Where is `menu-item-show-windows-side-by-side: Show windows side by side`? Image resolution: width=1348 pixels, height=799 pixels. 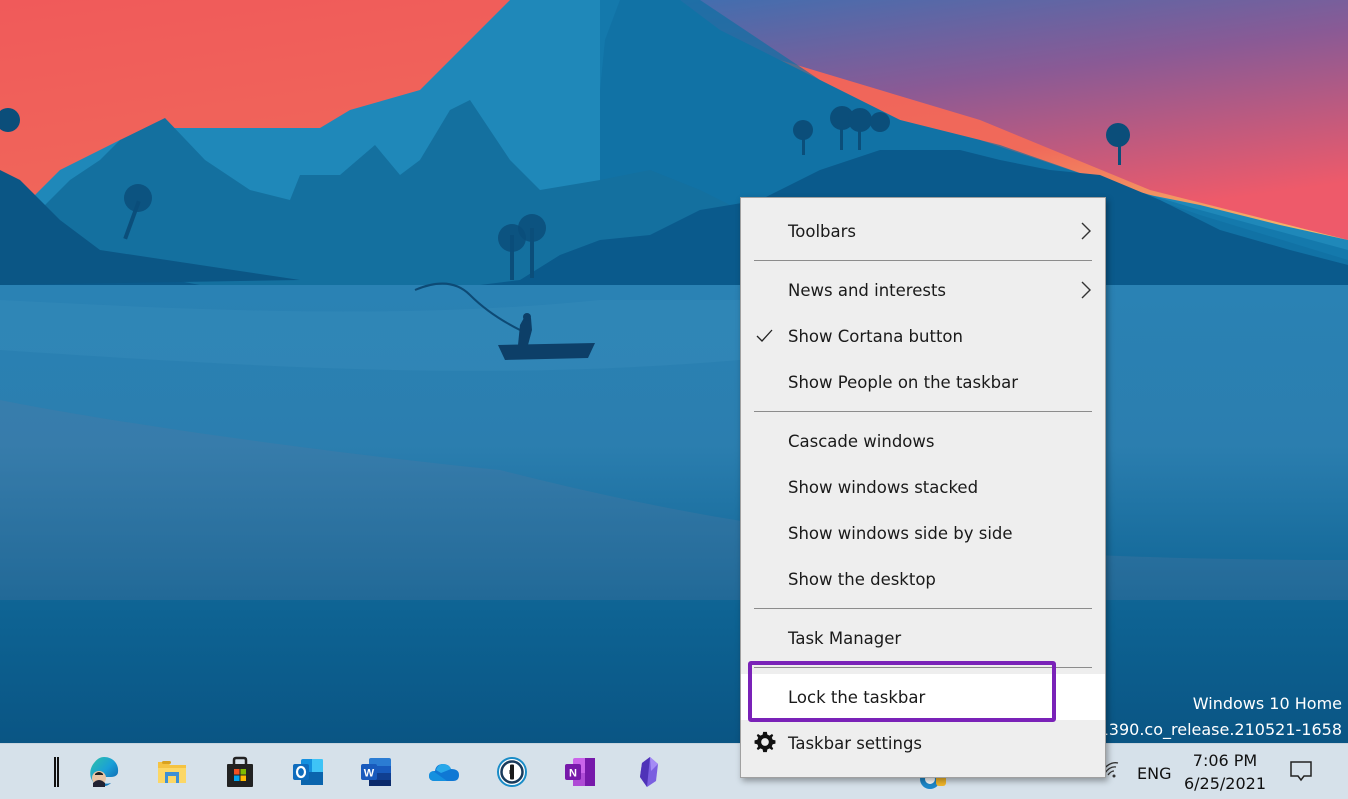
menu-item-show-windows-side-by-side: Show windows side by side is located at coordinates (923, 533).